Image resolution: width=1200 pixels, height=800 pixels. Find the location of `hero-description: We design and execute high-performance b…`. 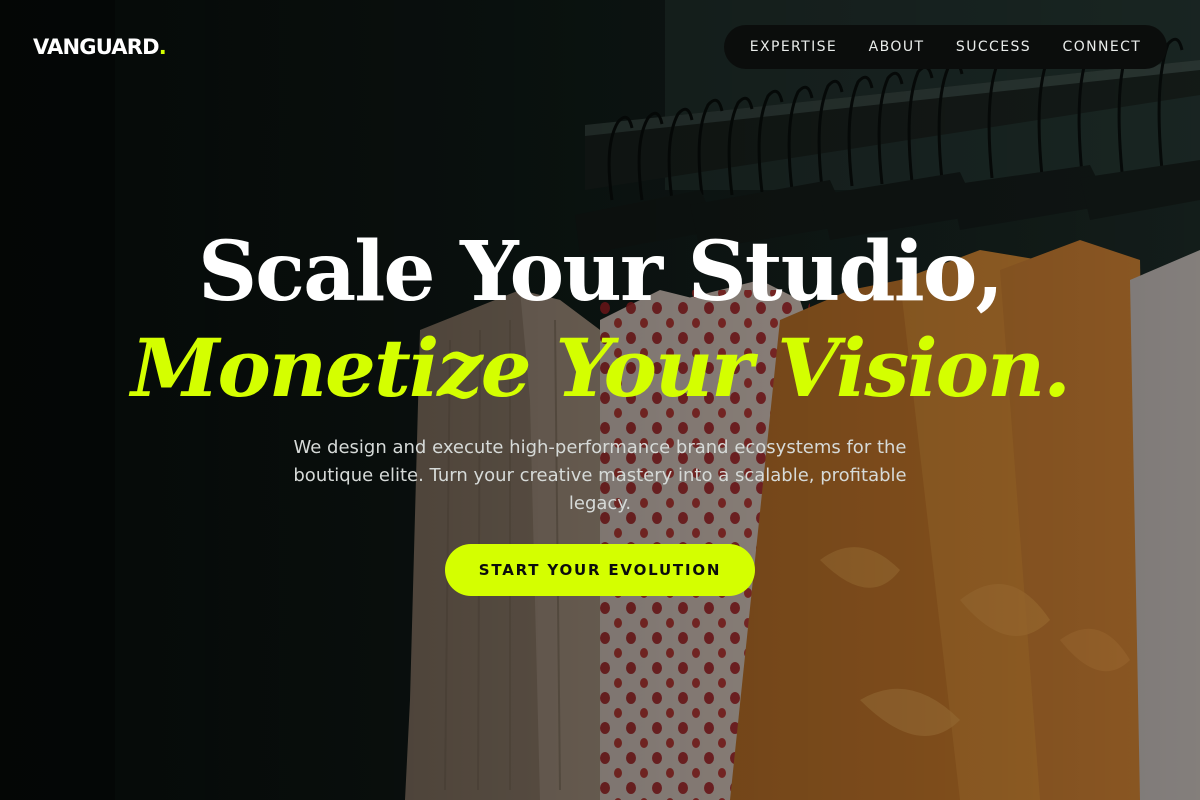

hero-description: We design and execute high-performance b… is located at coordinates (600, 475).